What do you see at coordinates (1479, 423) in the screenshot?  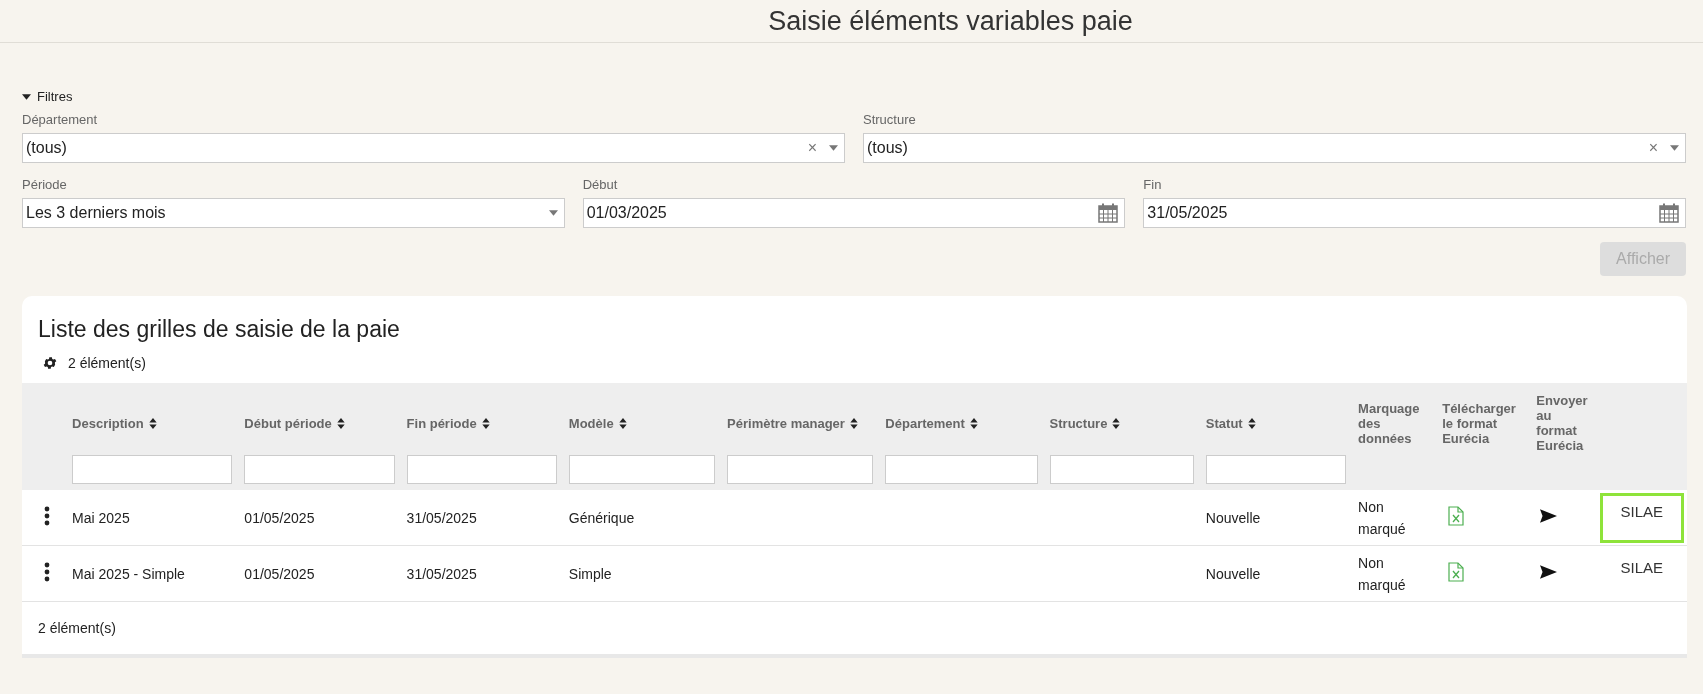 I see `column-header: Télécharger le format Eurécia` at bounding box center [1479, 423].